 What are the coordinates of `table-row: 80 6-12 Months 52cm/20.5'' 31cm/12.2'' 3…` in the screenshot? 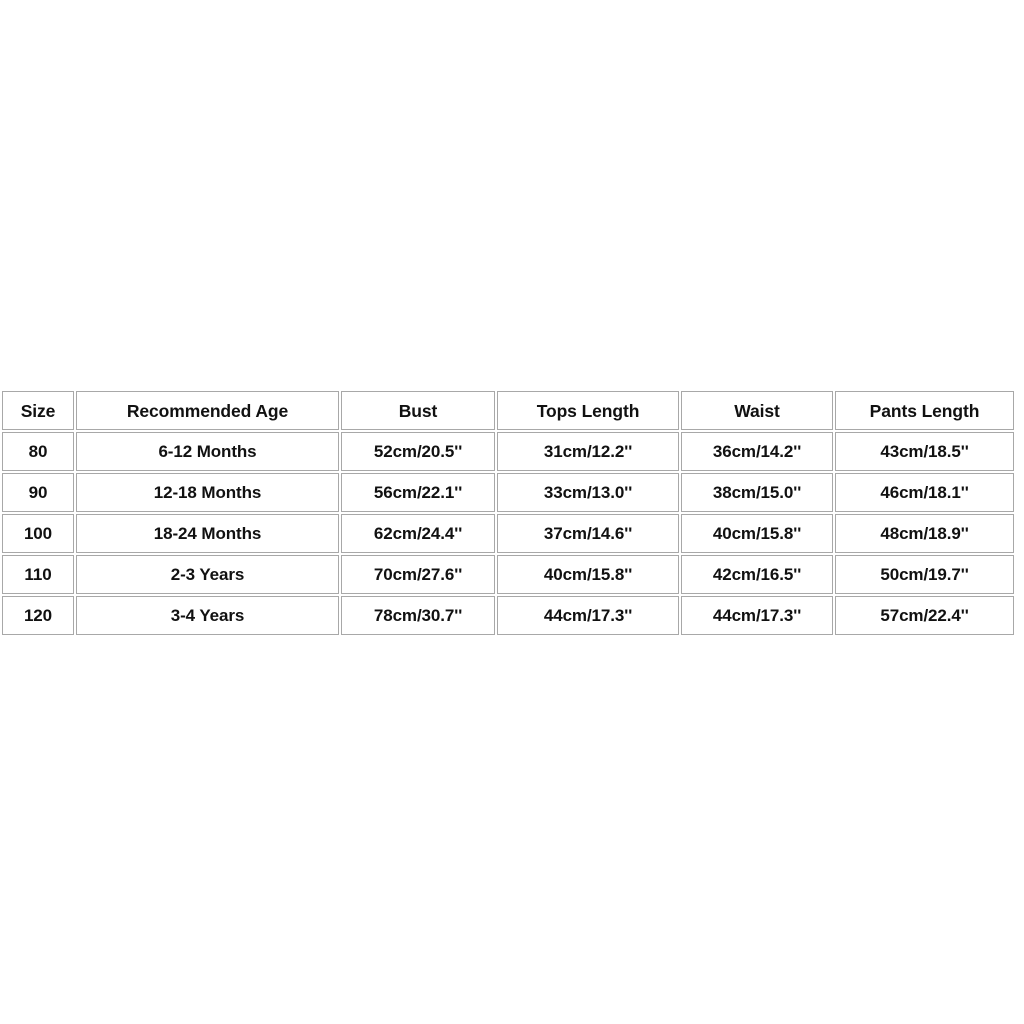 It's located at (508, 451).